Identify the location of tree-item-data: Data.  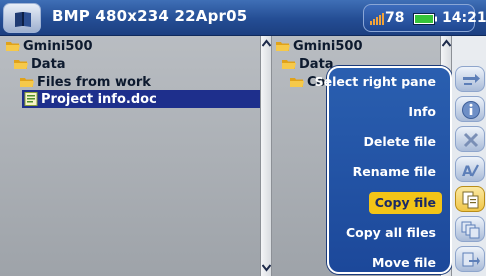
(40, 64).